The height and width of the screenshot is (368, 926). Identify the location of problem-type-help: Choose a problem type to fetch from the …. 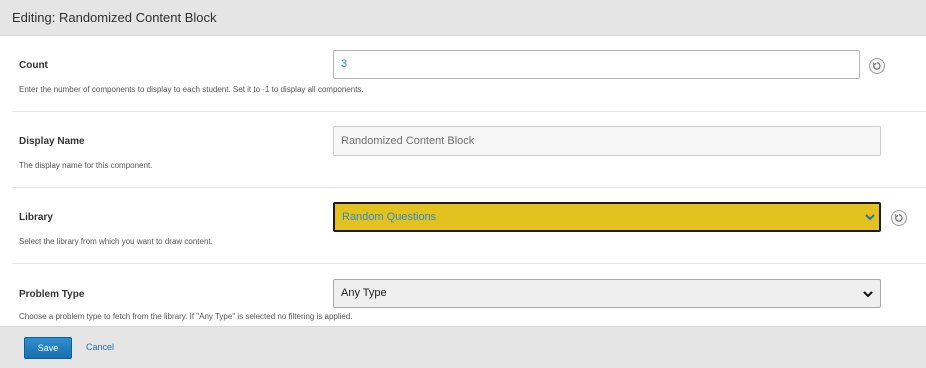
(186, 316).